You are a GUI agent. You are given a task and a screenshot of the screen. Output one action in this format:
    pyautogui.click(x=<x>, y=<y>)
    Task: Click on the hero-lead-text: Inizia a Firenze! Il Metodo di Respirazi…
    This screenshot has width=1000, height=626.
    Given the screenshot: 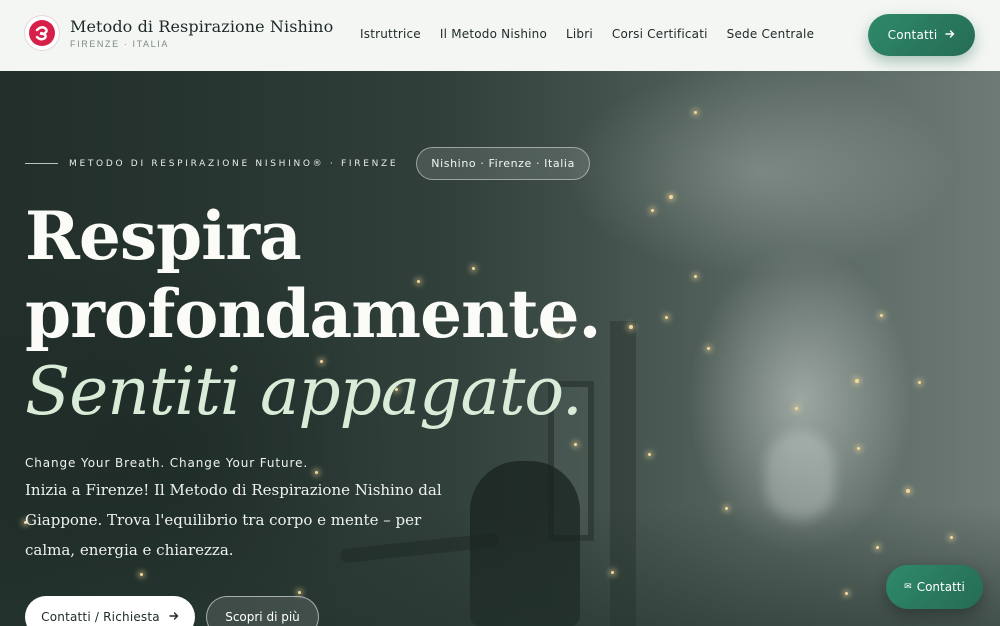 What is the action you would take?
    pyautogui.click(x=233, y=520)
    